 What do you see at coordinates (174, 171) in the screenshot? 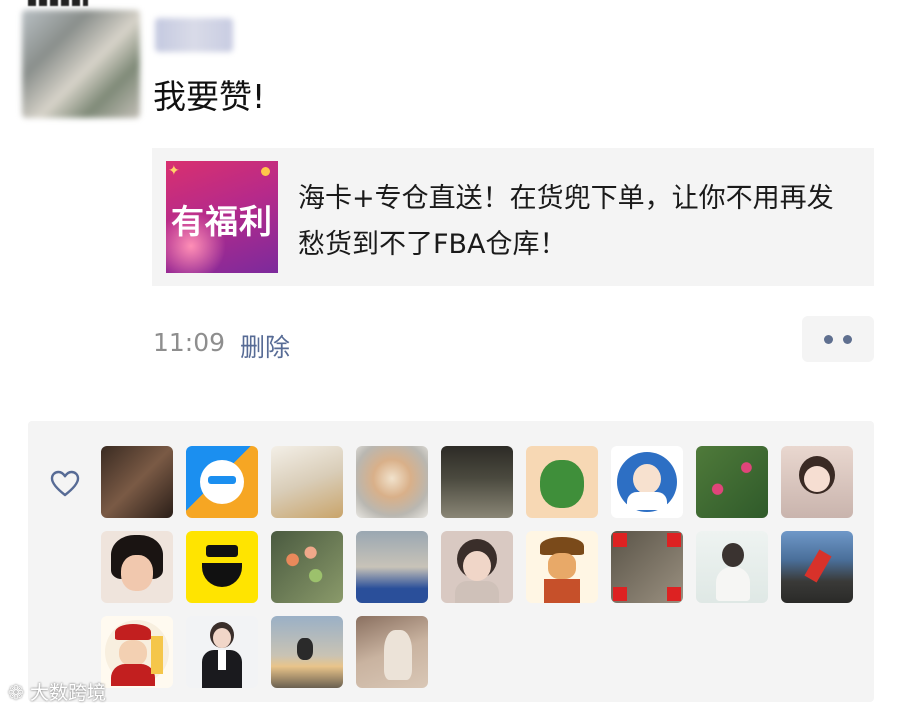
I see `sparkle-icon: ✦` at bounding box center [174, 171].